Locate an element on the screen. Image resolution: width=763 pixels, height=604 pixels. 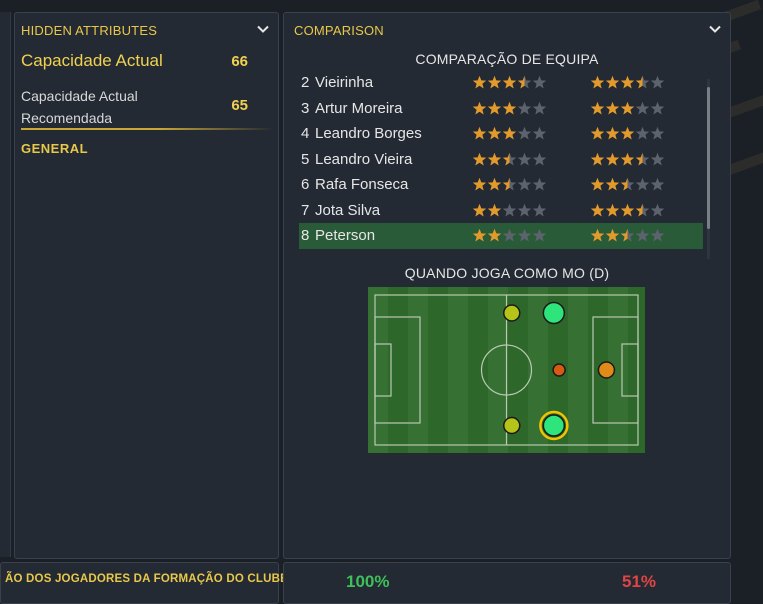
player-row: 6 Rafa Fonseca is located at coordinates (501, 185).